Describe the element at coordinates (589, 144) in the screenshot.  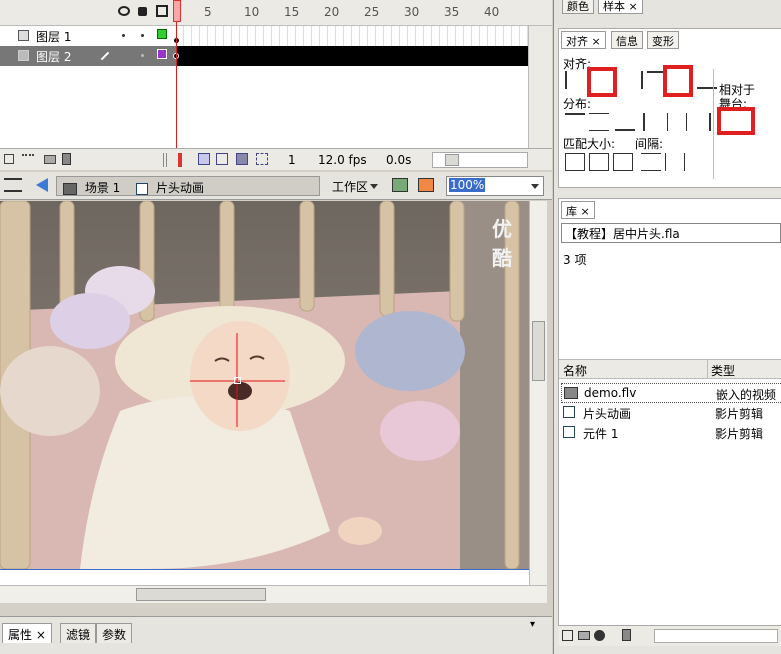
I see `match-size-label: 匹配大小:` at that location.